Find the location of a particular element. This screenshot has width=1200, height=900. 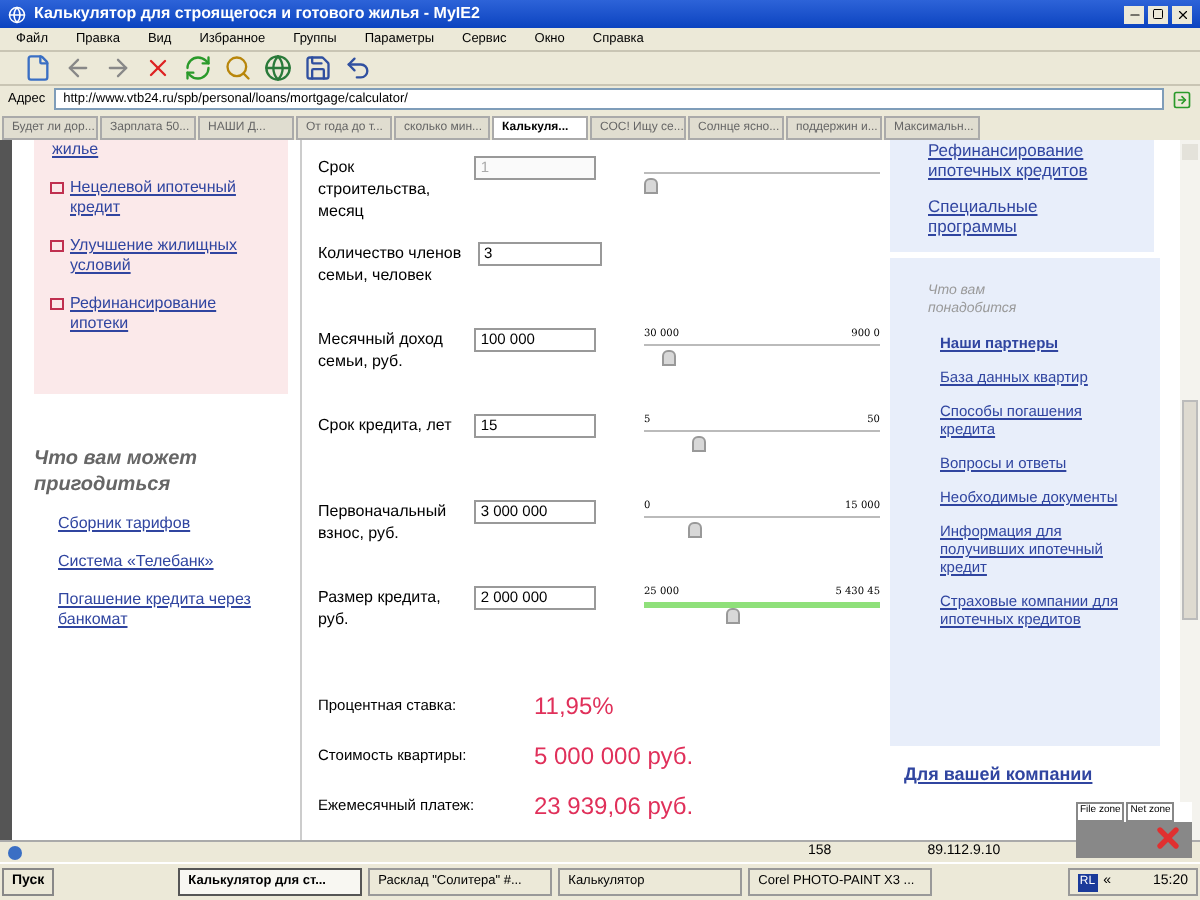

window-title: Калькулятор для строящегося и готового жилья - MyIE2 is located at coordinates (257, 14).